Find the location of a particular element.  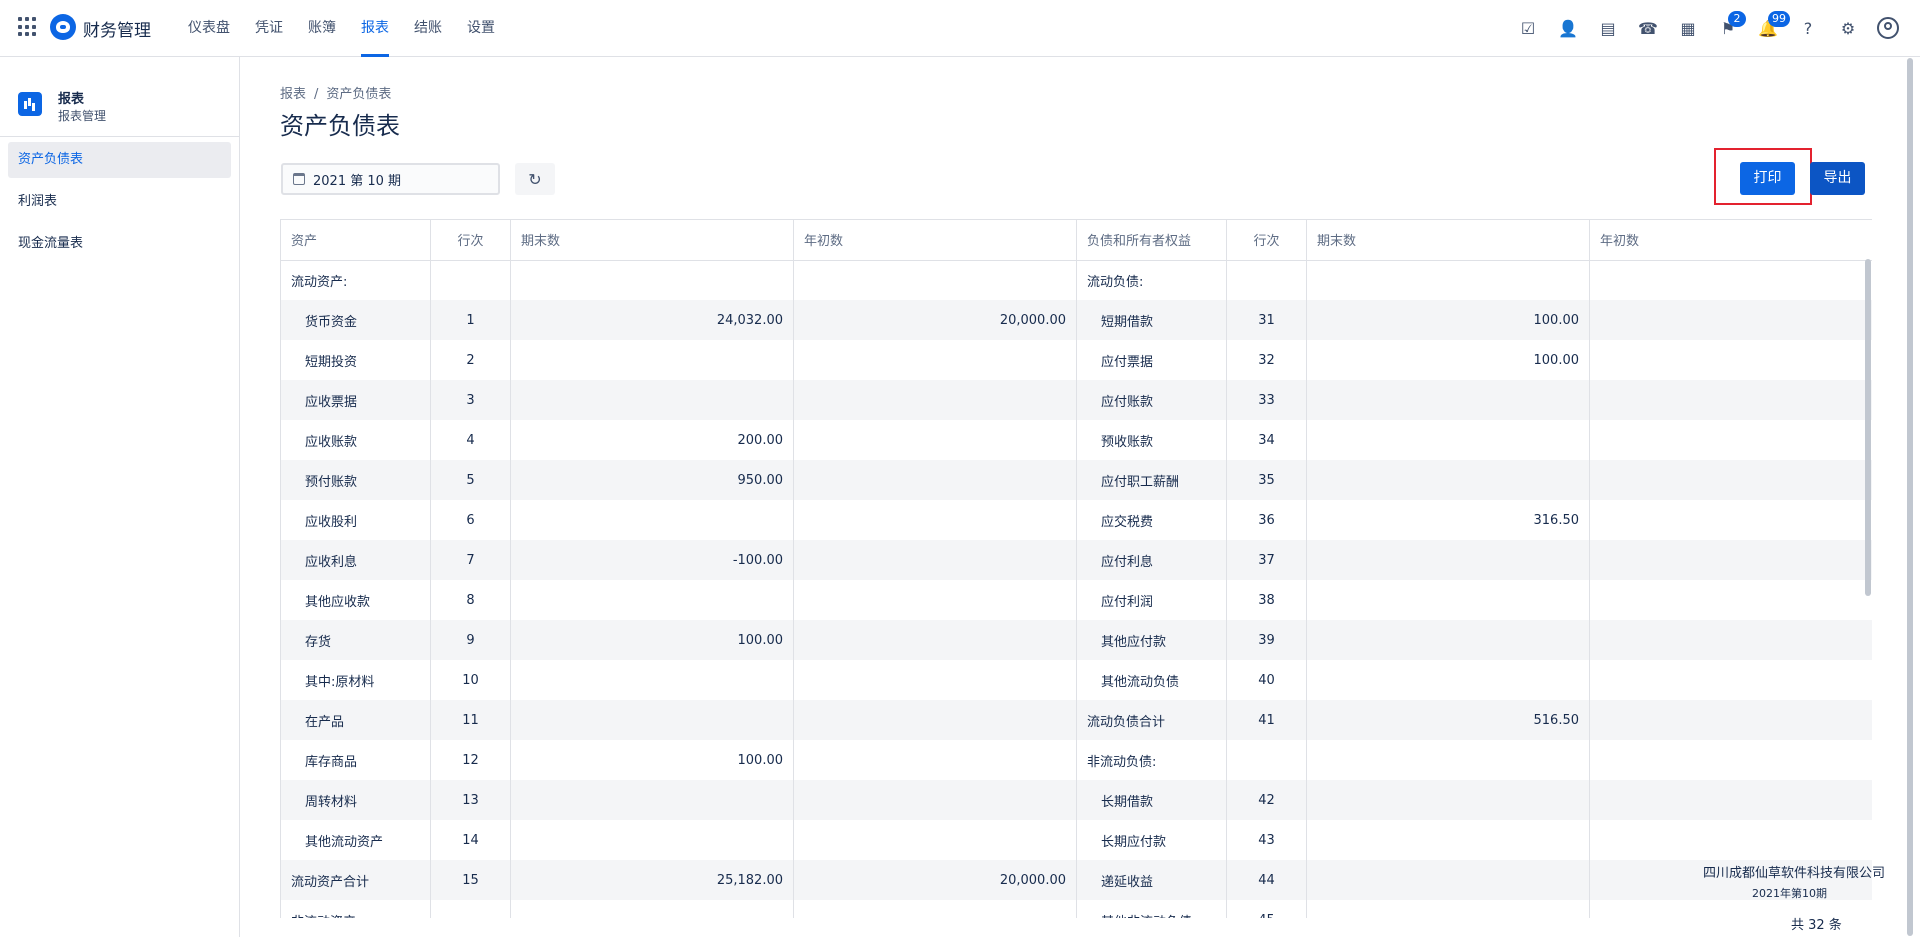

period-picker: 2021 第 10 期 is located at coordinates (390, 179).